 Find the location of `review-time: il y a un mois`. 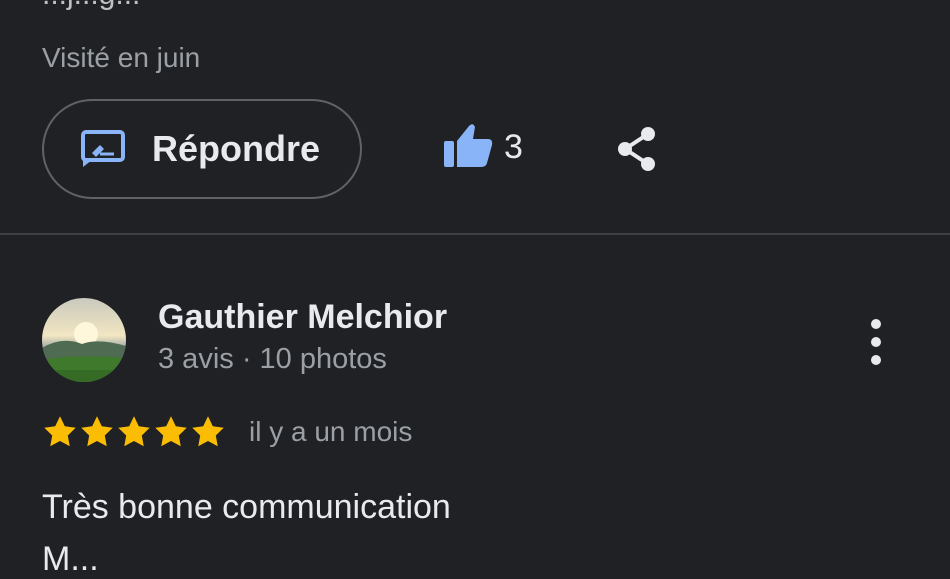

review-time: il y a un mois is located at coordinates (331, 431).